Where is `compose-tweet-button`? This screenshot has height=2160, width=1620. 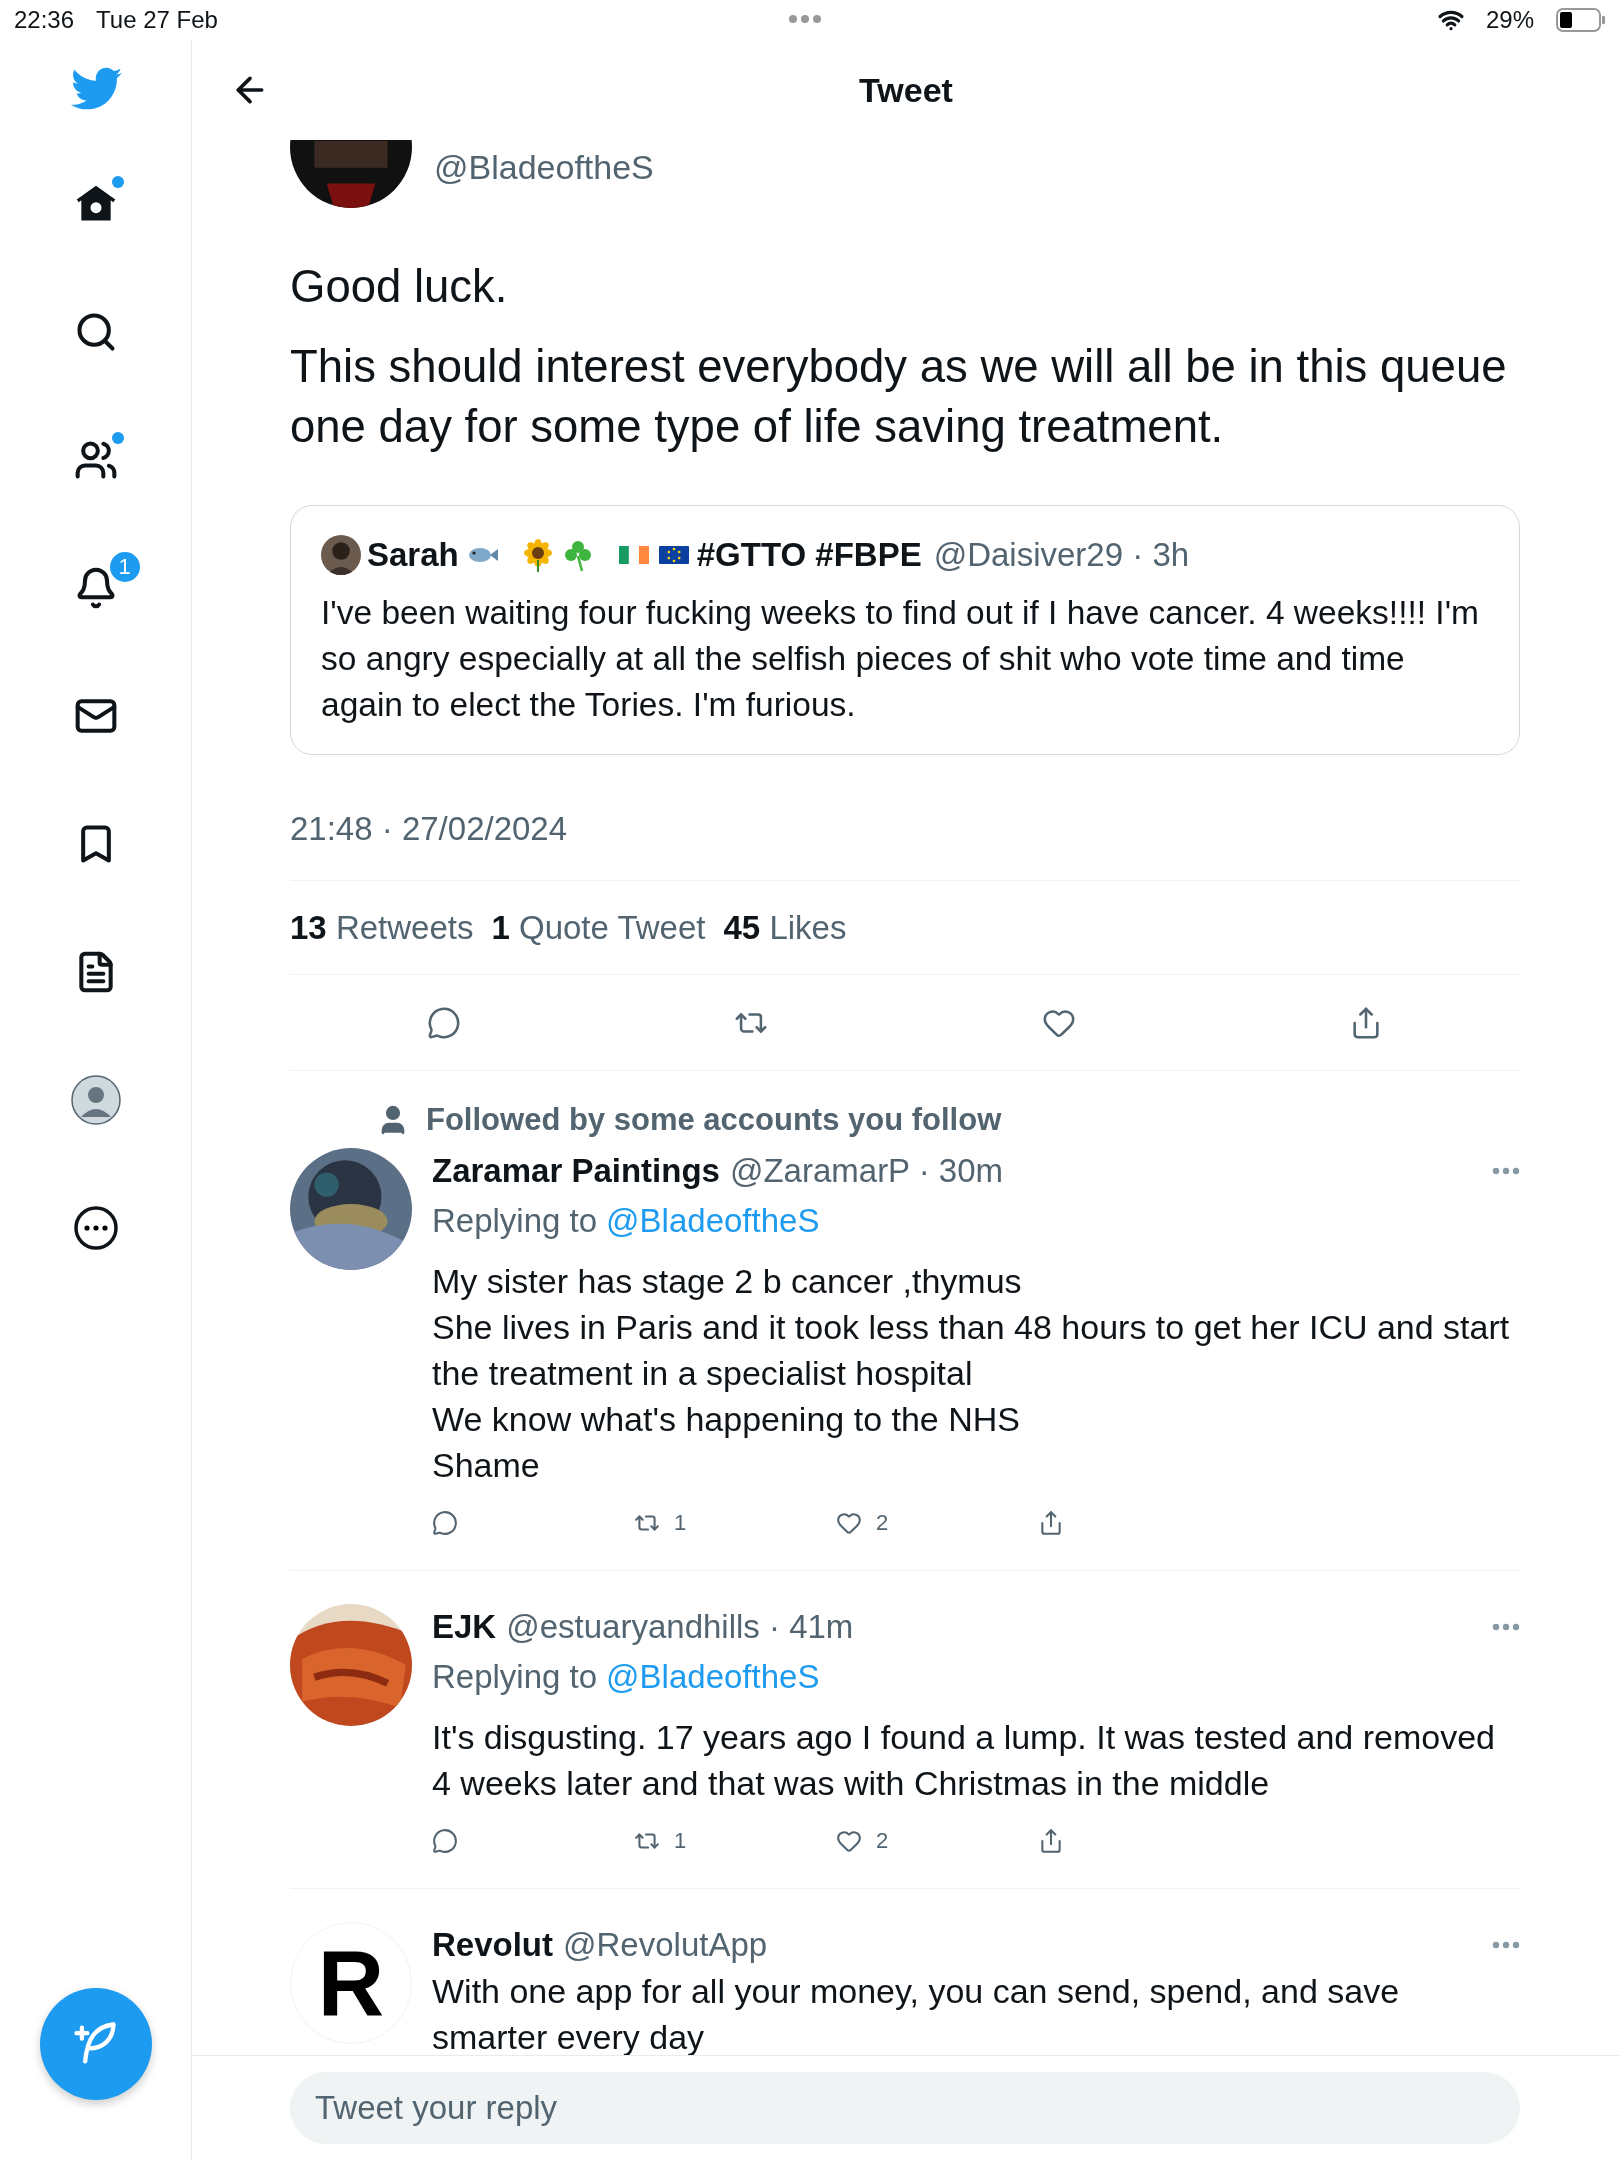
compose-tweet-button is located at coordinates (95, 2044).